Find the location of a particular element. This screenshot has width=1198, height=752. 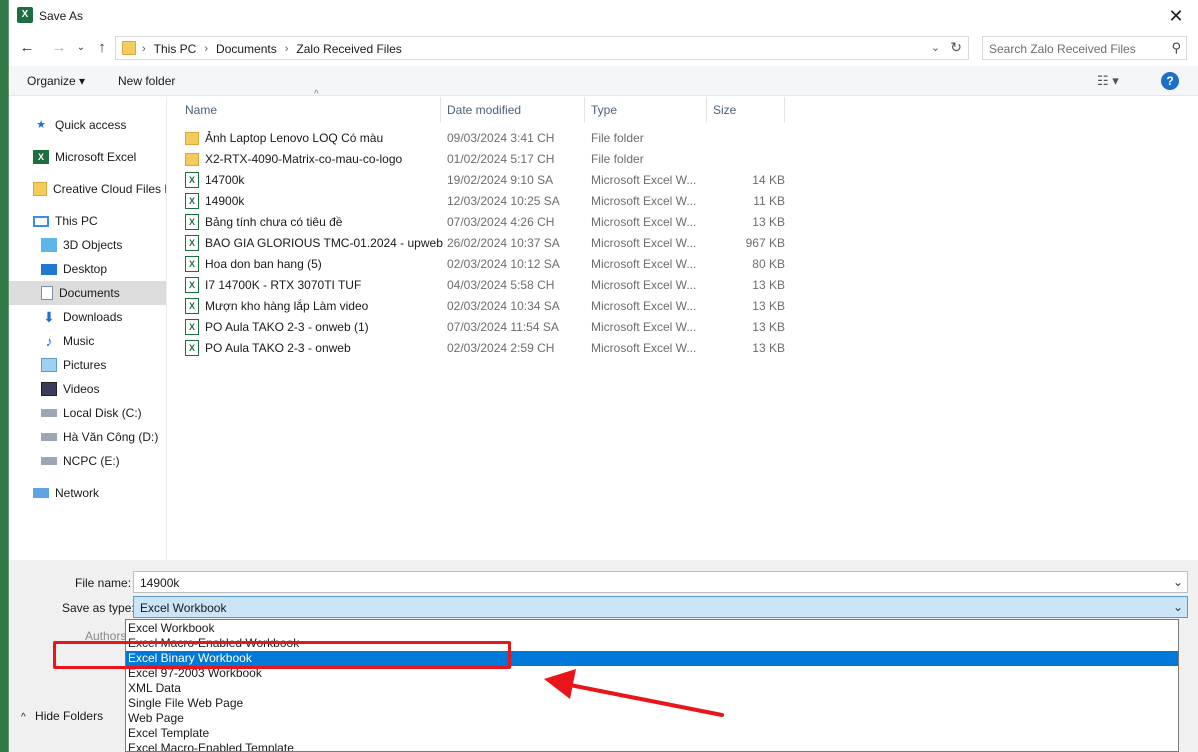

highlight-annotation-box is located at coordinates (282, 655).